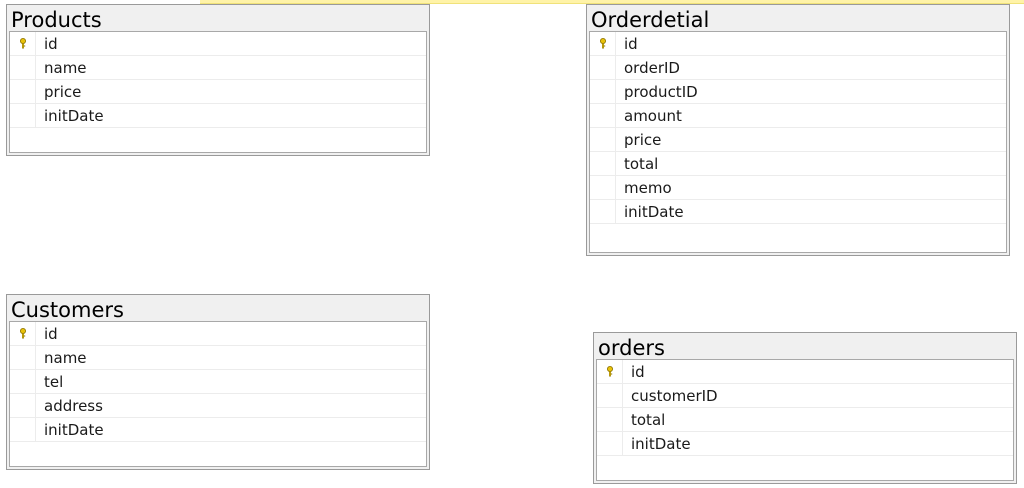 The height and width of the screenshot is (488, 1024). Describe the element at coordinates (652, 67) in the screenshot. I see `column-name: orderID` at that location.